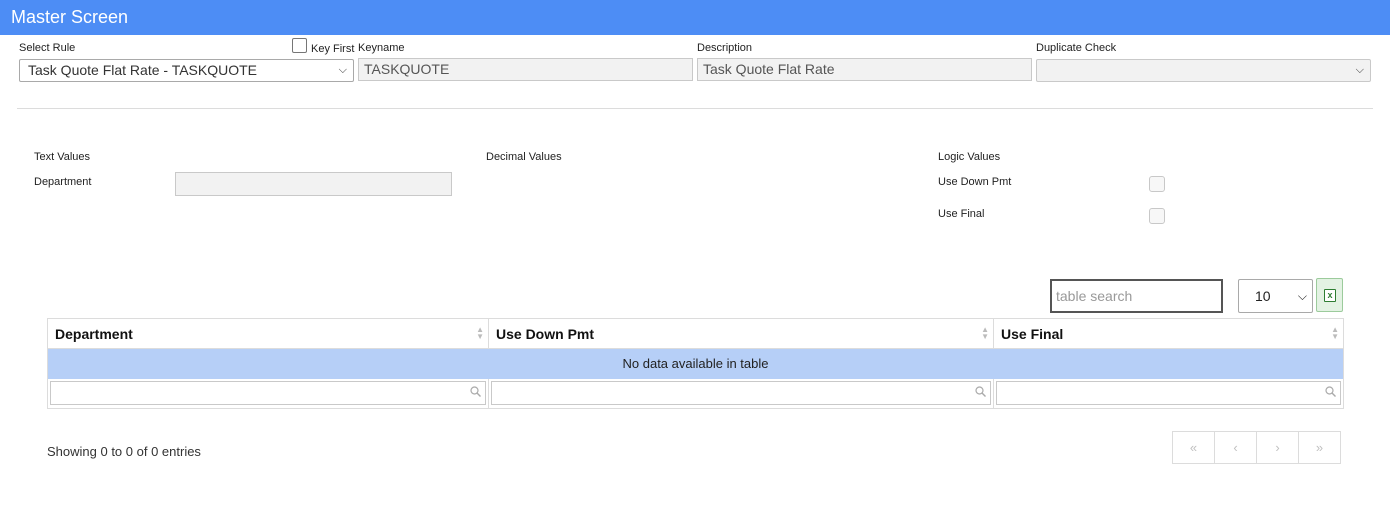  I want to click on duplicate-check-label: Duplicate Check, so click(1076, 48).